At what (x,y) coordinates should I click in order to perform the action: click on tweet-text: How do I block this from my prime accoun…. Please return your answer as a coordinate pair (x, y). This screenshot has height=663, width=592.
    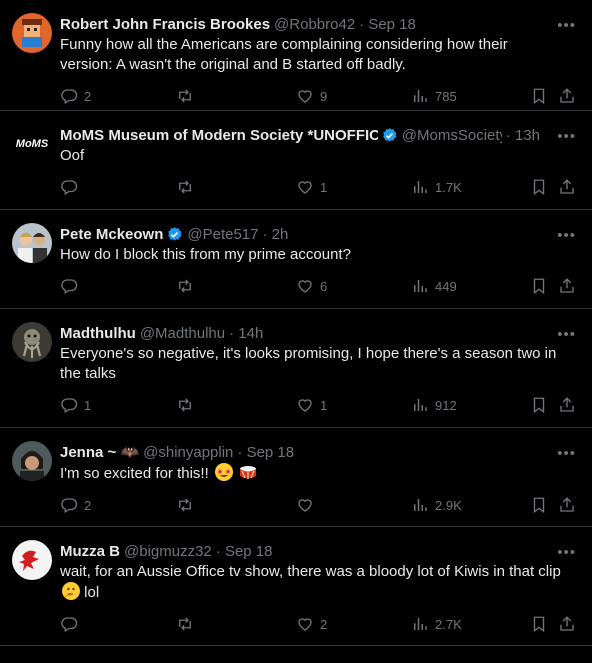
    Looking at the image, I should click on (205, 254).